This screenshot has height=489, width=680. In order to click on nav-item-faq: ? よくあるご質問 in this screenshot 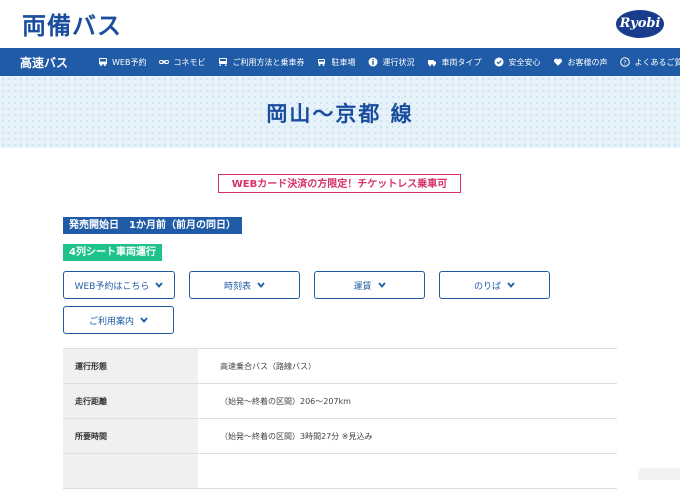, I will do `click(650, 62)`.